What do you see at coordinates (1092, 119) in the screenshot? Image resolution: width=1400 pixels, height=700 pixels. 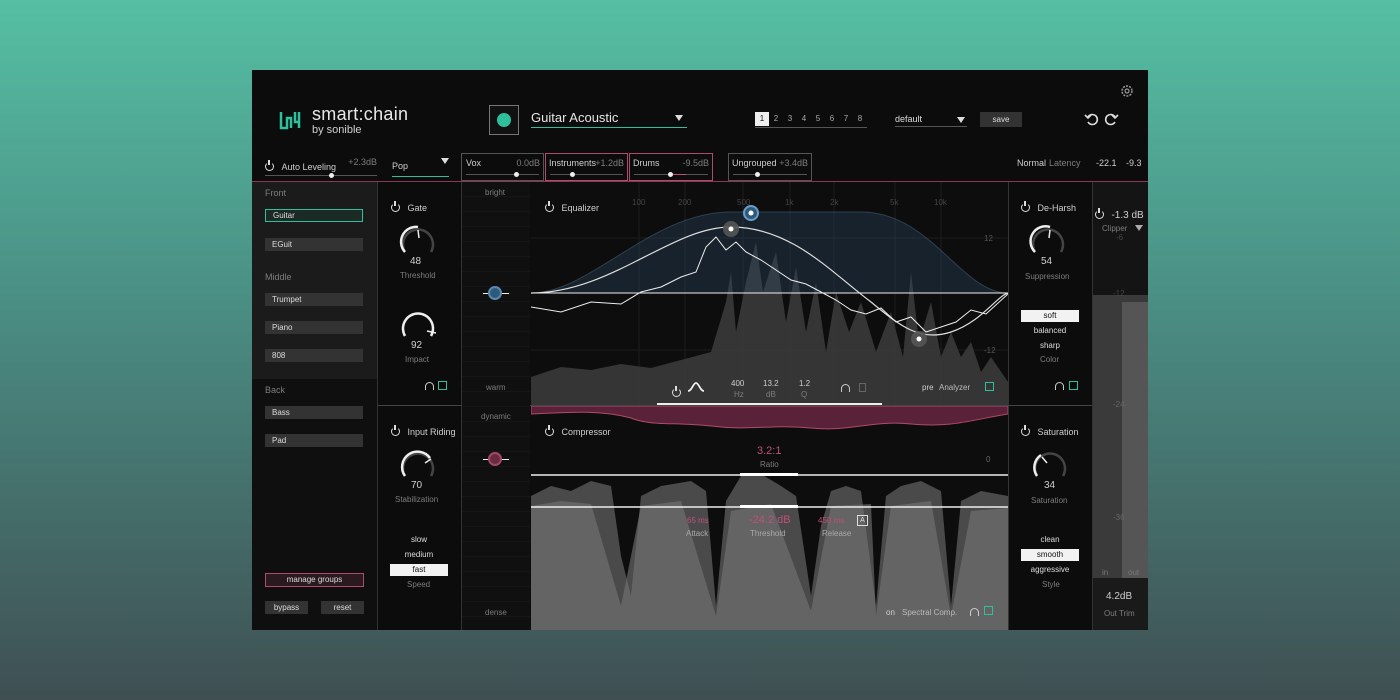 I see `undo-icon` at bounding box center [1092, 119].